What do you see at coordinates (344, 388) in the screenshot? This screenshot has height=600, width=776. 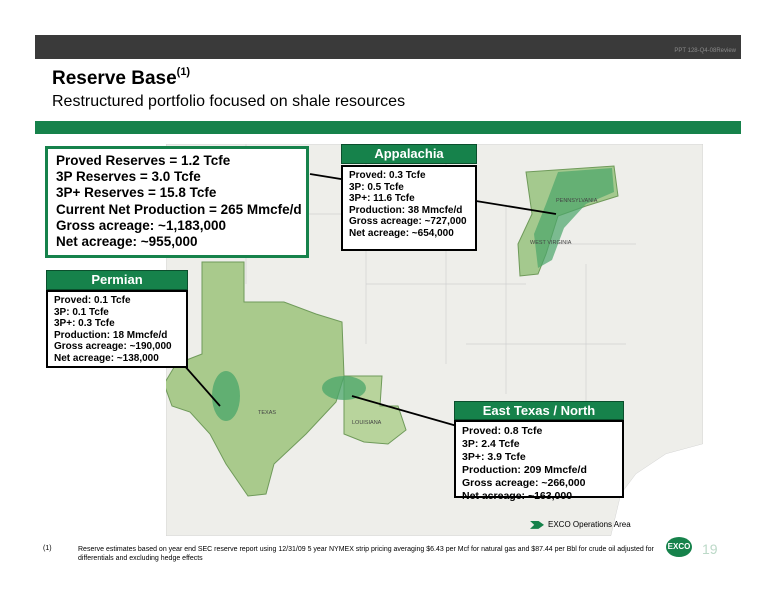 I see `ops-area-east-texas` at bounding box center [344, 388].